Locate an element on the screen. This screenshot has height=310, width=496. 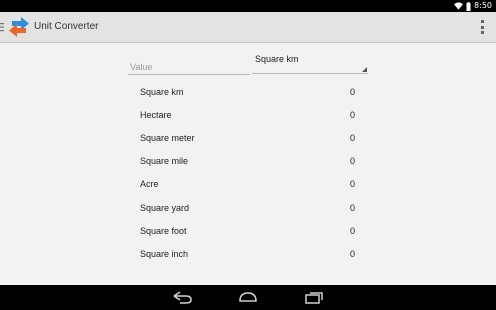
list-item: Acre 0 is located at coordinates (248, 184).